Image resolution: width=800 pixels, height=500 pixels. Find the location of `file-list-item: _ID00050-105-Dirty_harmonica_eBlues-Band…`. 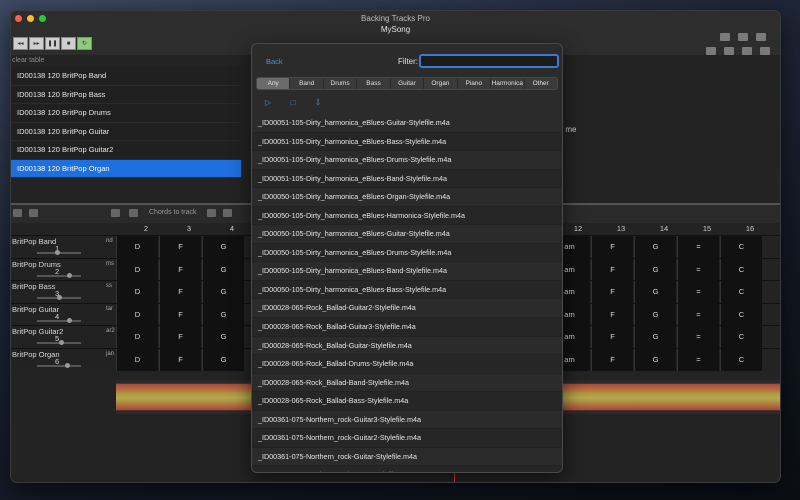

file-list-item: _ID00050-105-Dirty_harmonica_eBlues-Band… is located at coordinates (407, 271).